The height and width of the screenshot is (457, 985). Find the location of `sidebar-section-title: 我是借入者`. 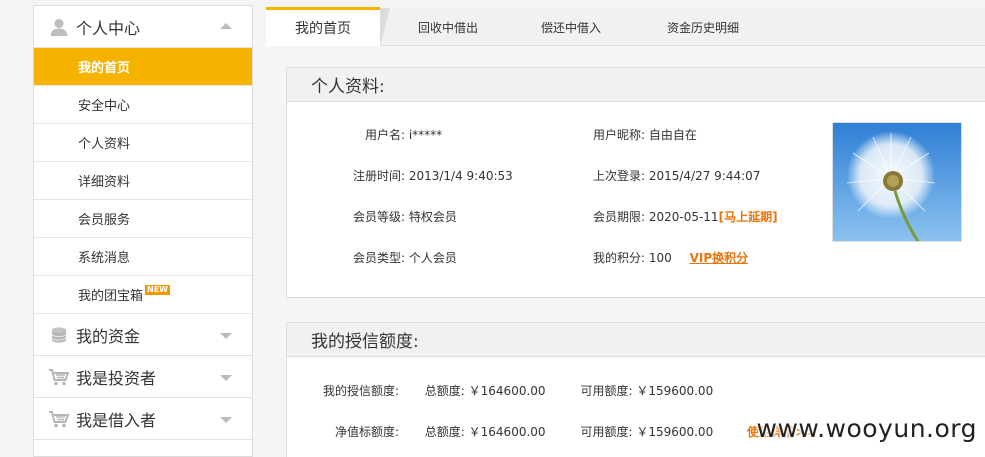

sidebar-section-title: 我是借入者 is located at coordinates (116, 420).